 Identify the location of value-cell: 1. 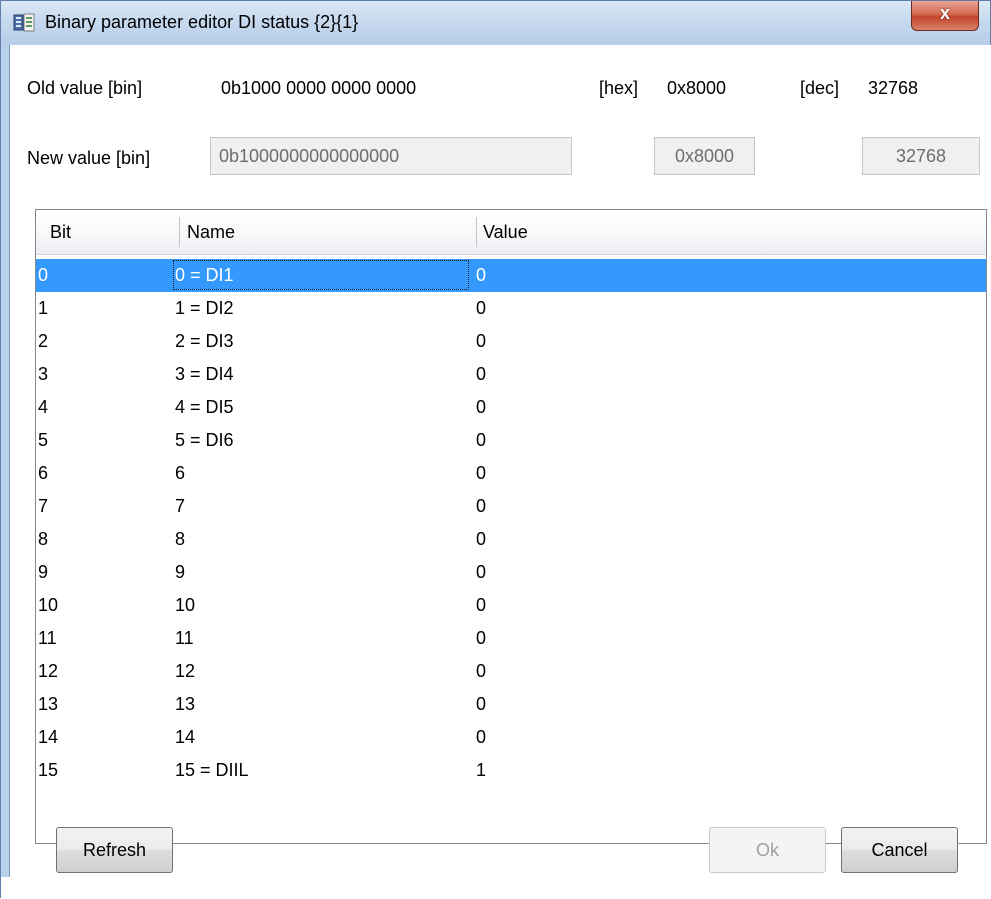
(481, 770).